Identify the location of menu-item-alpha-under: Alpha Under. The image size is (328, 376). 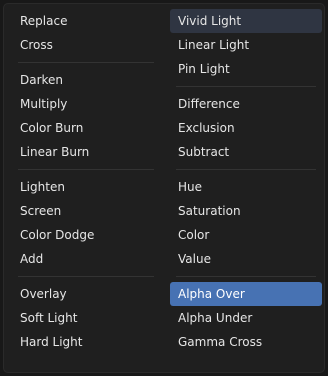
(246, 318).